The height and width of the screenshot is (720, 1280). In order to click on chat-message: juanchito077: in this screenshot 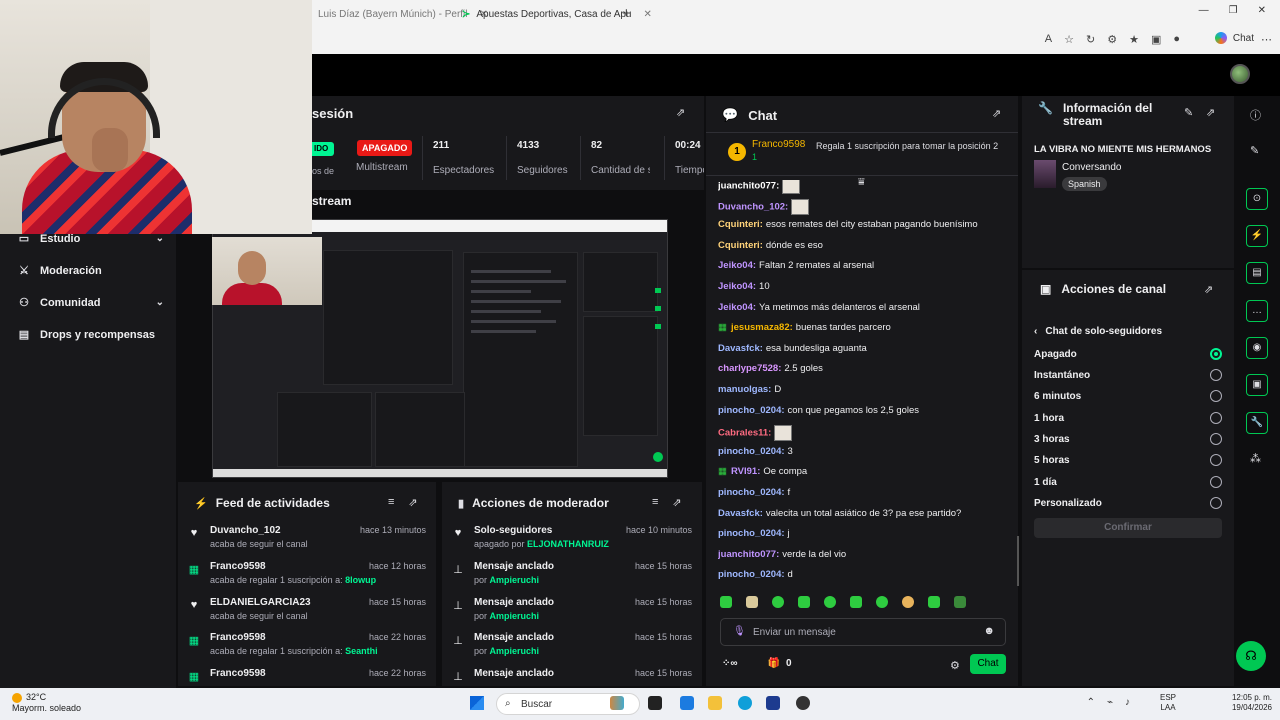, I will do `click(759, 187)`.